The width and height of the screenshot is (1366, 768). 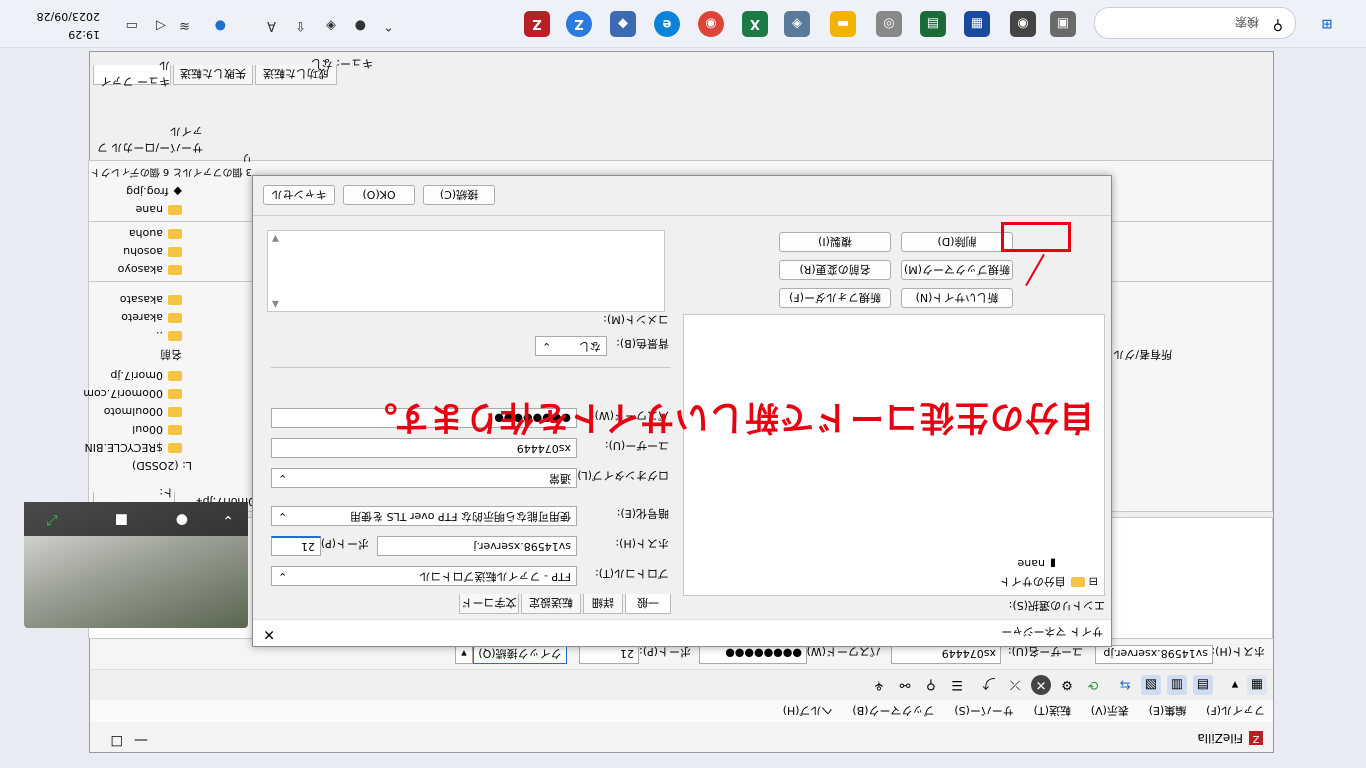 What do you see at coordinates (169, 336) in the screenshot?
I see `list-item-parent: ..` at bounding box center [169, 336].